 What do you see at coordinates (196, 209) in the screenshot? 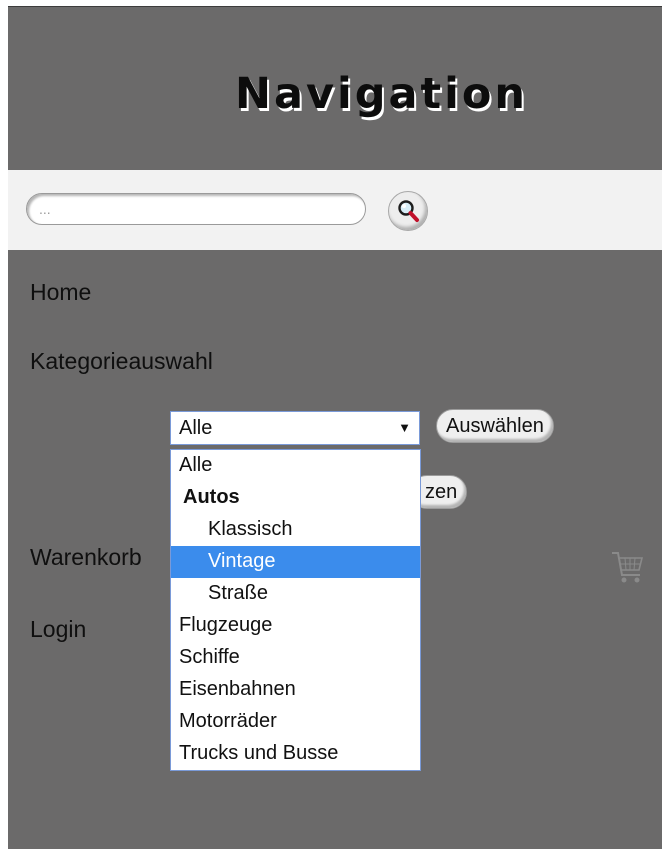
I see `search-input` at bounding box center [196, 209].